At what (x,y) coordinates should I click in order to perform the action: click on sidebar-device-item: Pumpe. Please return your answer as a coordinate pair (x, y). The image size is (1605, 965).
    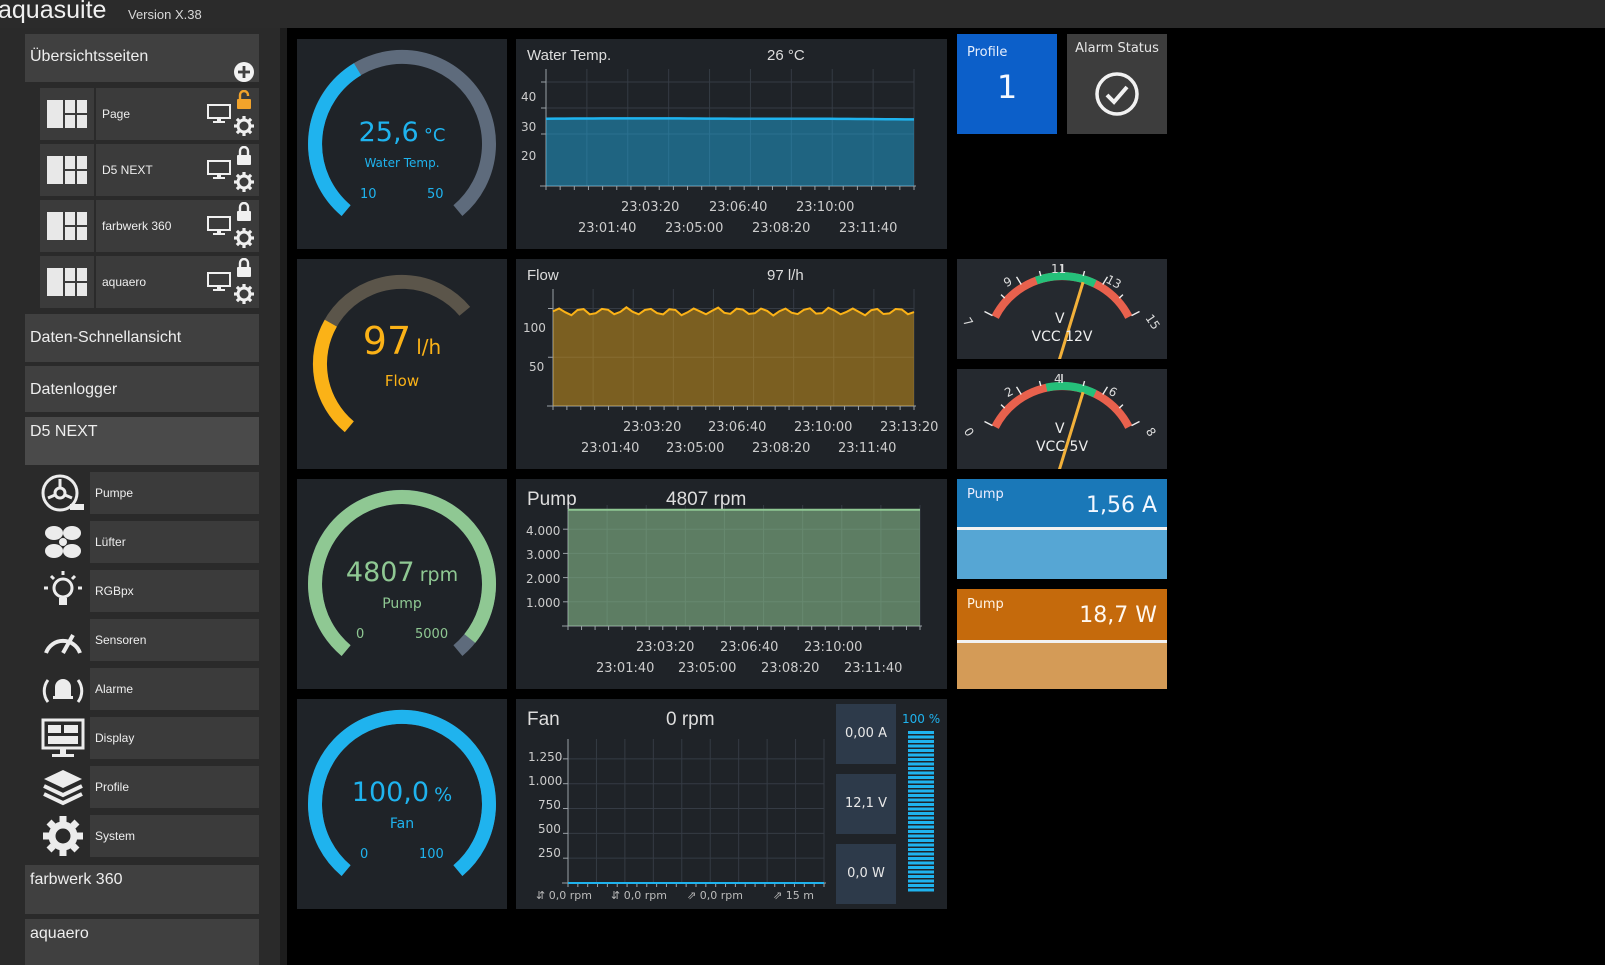
    Looking at the image, I should click on (174, 493).